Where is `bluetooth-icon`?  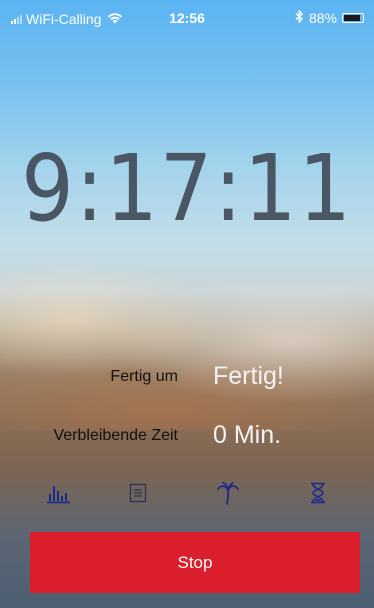
bluetooth-icon is located at coordinates (299, 17).